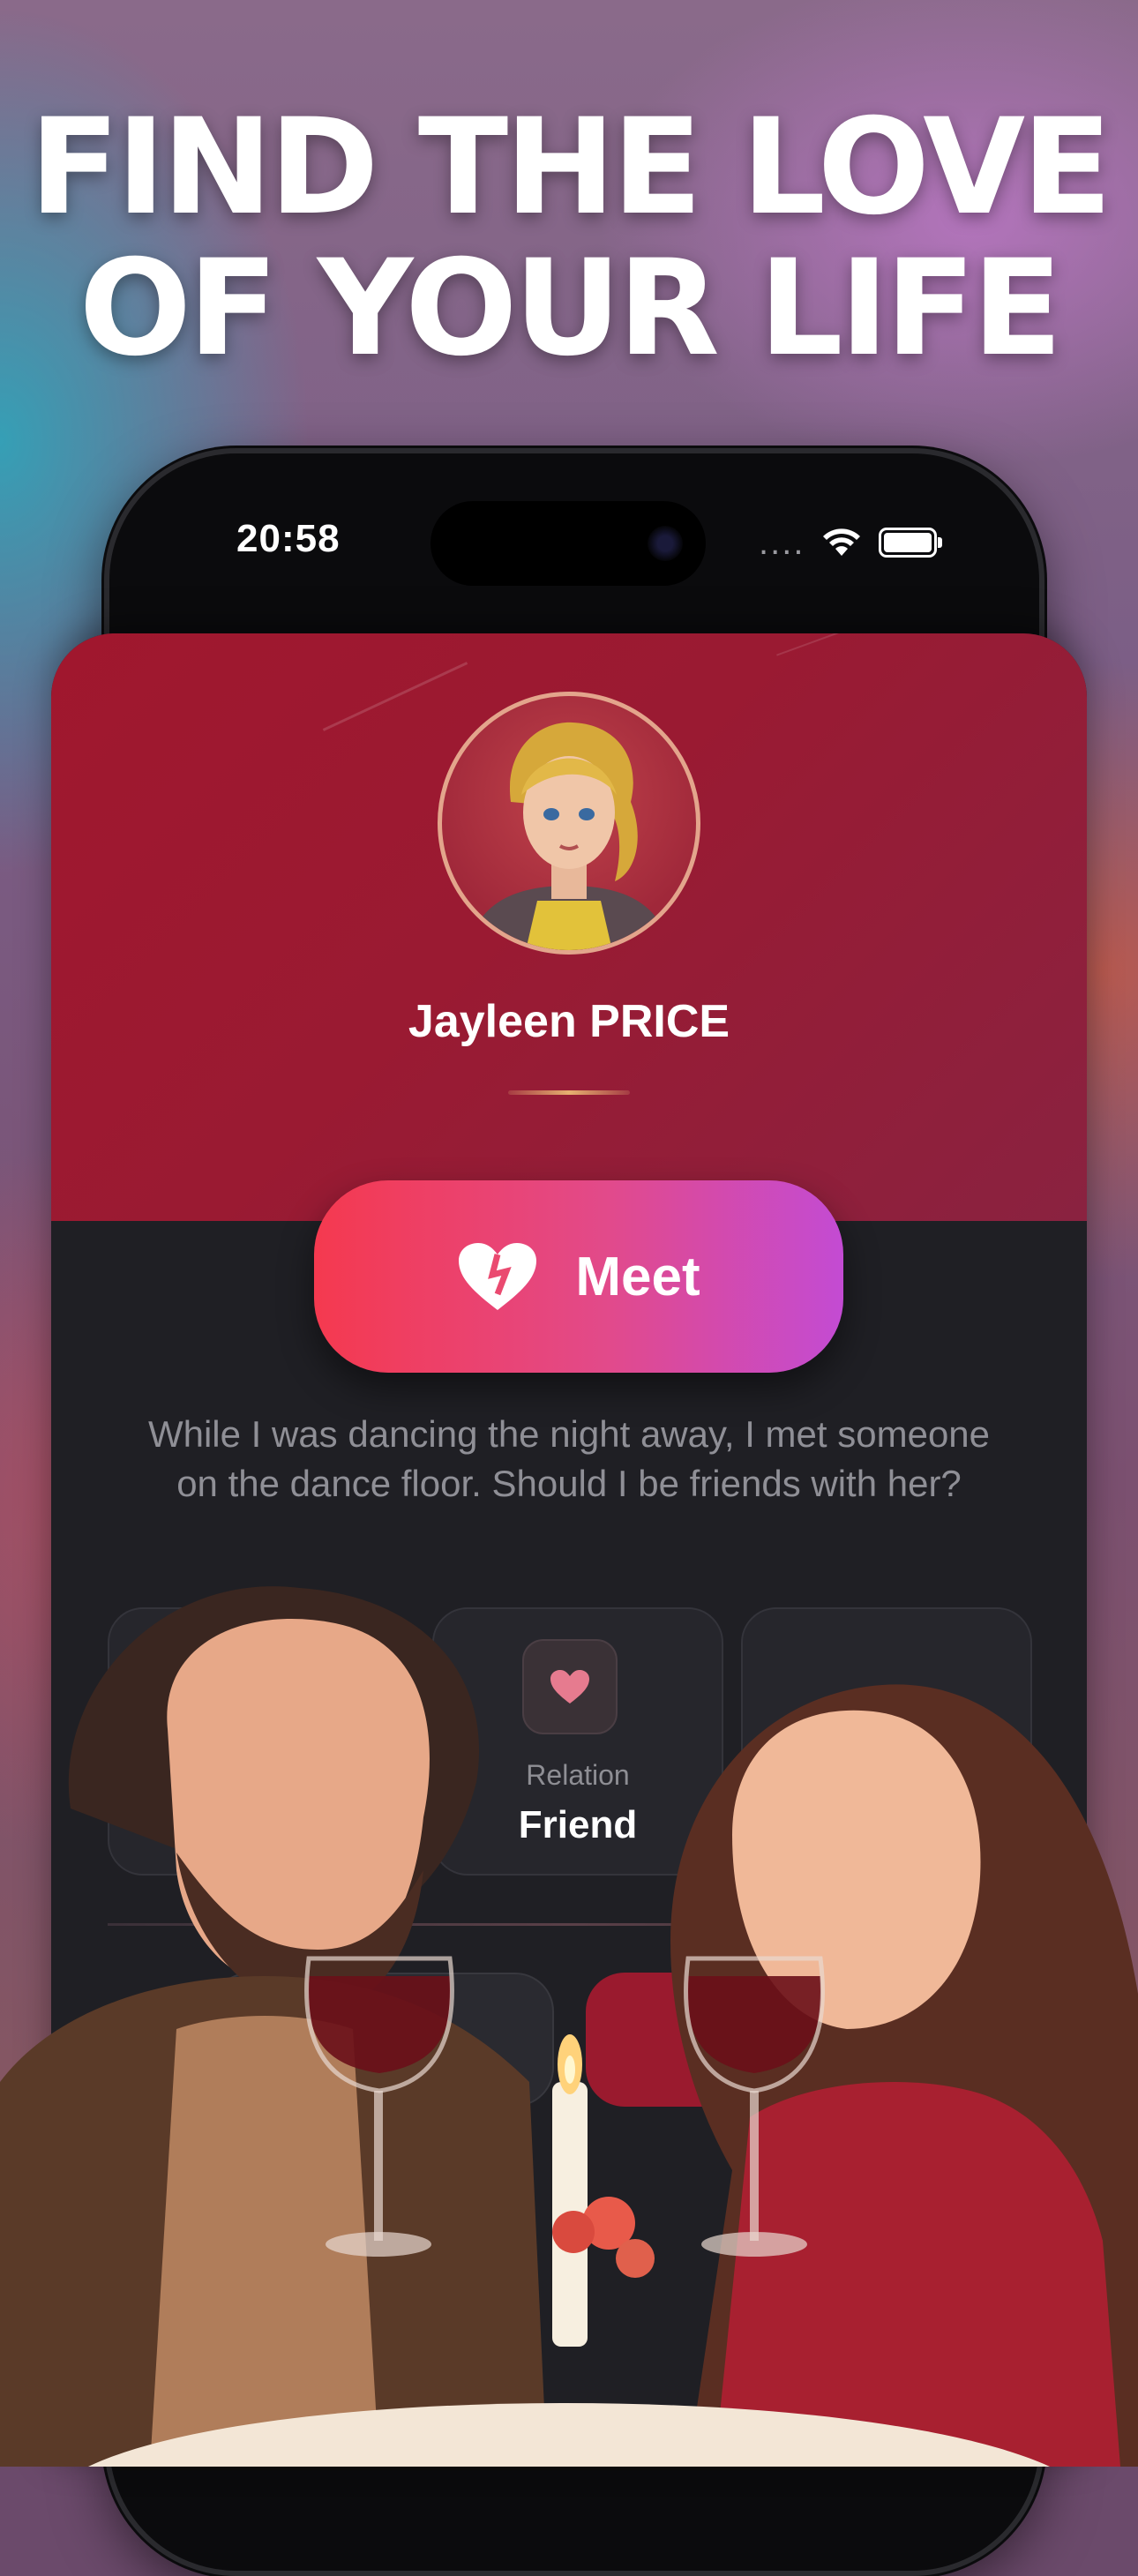 The image size is (1138, 2576). I want to click on meet-button-label: Meet, so click(637, 1277).